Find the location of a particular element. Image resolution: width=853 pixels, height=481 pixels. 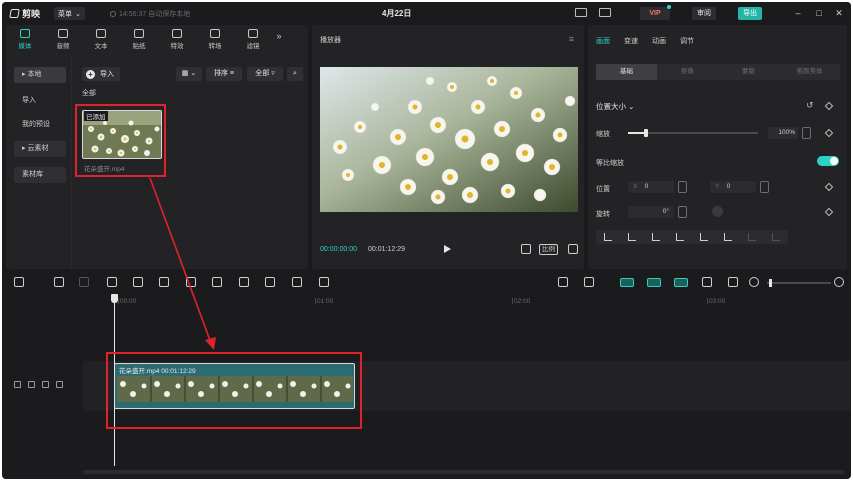

split-icon is located at coordinates (112, 282).